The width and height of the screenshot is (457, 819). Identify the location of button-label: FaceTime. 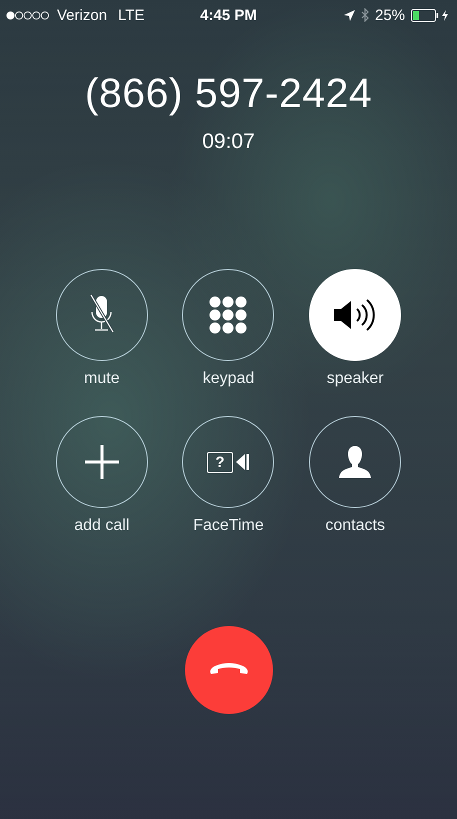
(228, 526).